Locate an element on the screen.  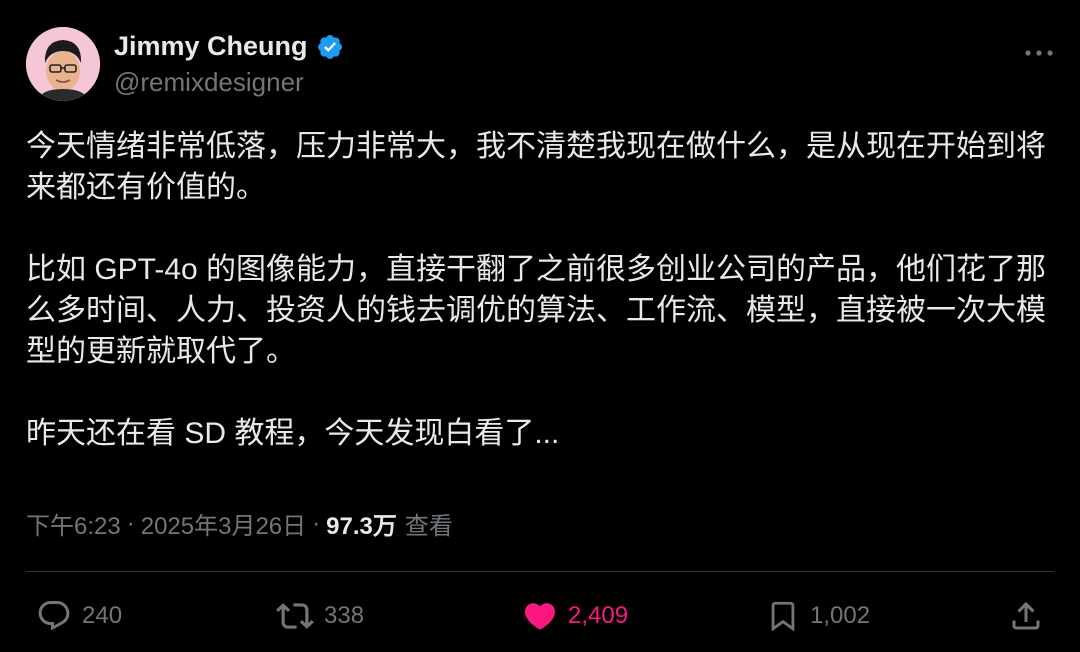
bookmark-count: 1,002 is located at coordinates (840, 615).